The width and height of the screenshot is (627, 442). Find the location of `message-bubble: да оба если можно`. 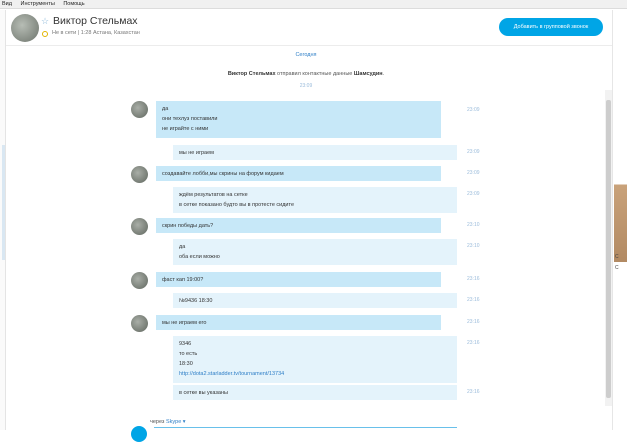

message-bubble: да оба если можно is located at coordinates (315, 252).